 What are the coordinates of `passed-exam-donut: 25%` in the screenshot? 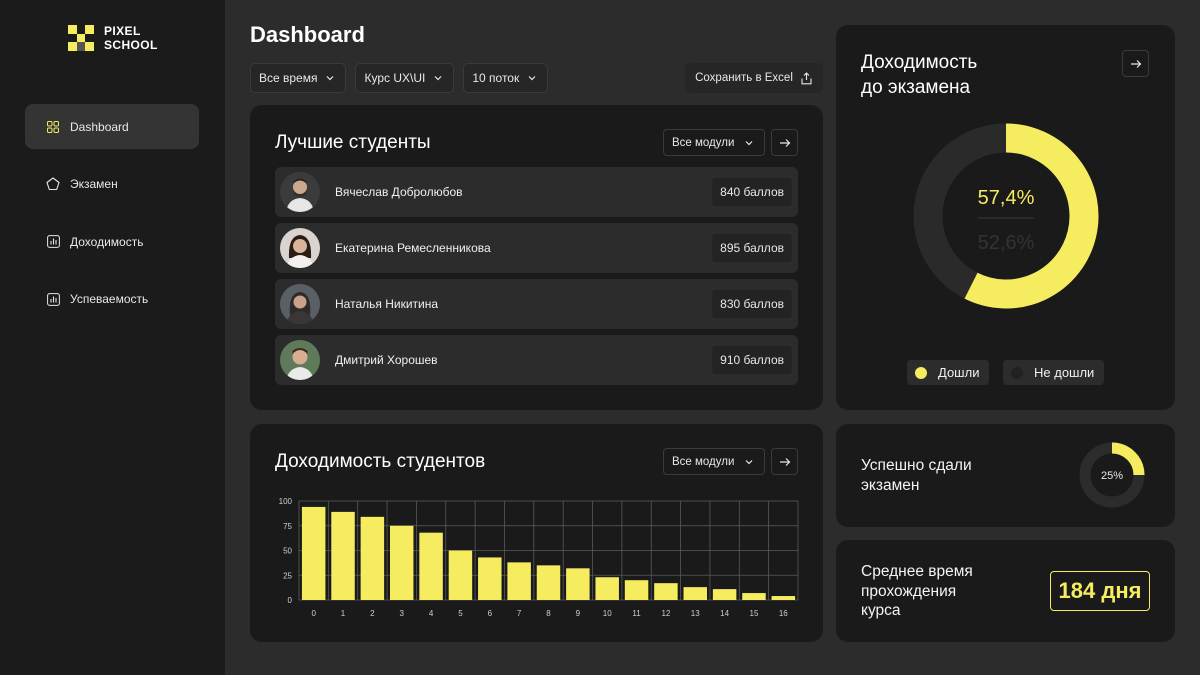 It's located at (1112, 475).